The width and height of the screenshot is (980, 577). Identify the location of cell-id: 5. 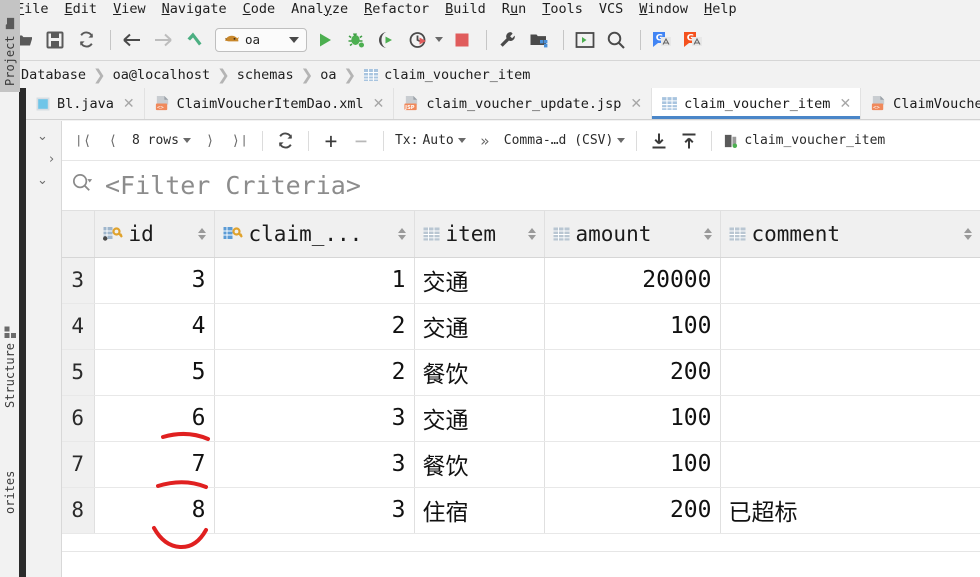
(154, 372).